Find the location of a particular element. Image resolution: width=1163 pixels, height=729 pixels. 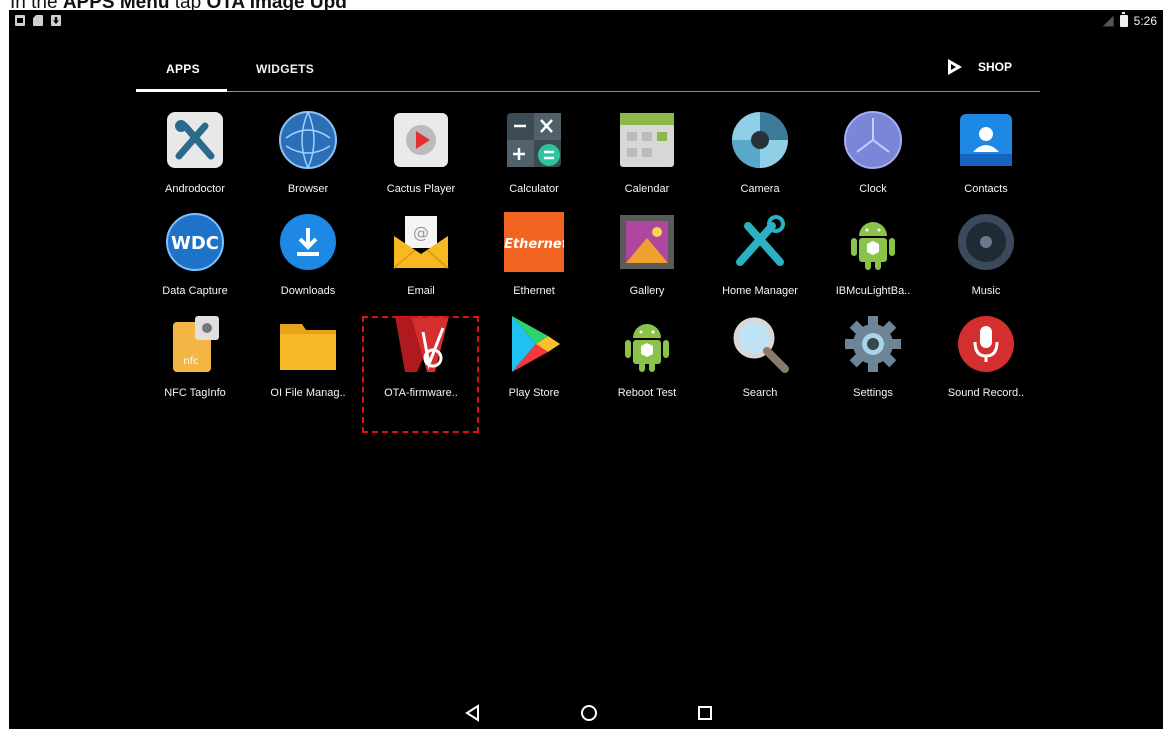

app-reboot-test: Reboot Test is located at coordinates (647, 360).